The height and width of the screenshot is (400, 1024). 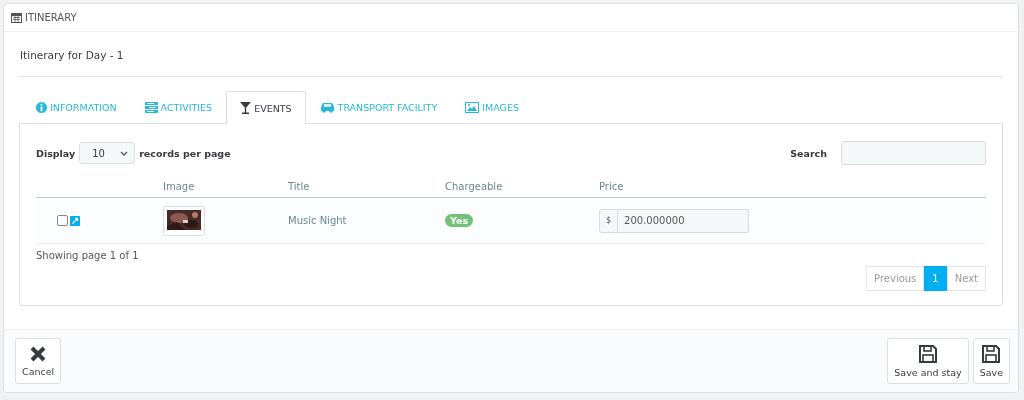 I want to click on glass-icon, so click(x=246, y=108).